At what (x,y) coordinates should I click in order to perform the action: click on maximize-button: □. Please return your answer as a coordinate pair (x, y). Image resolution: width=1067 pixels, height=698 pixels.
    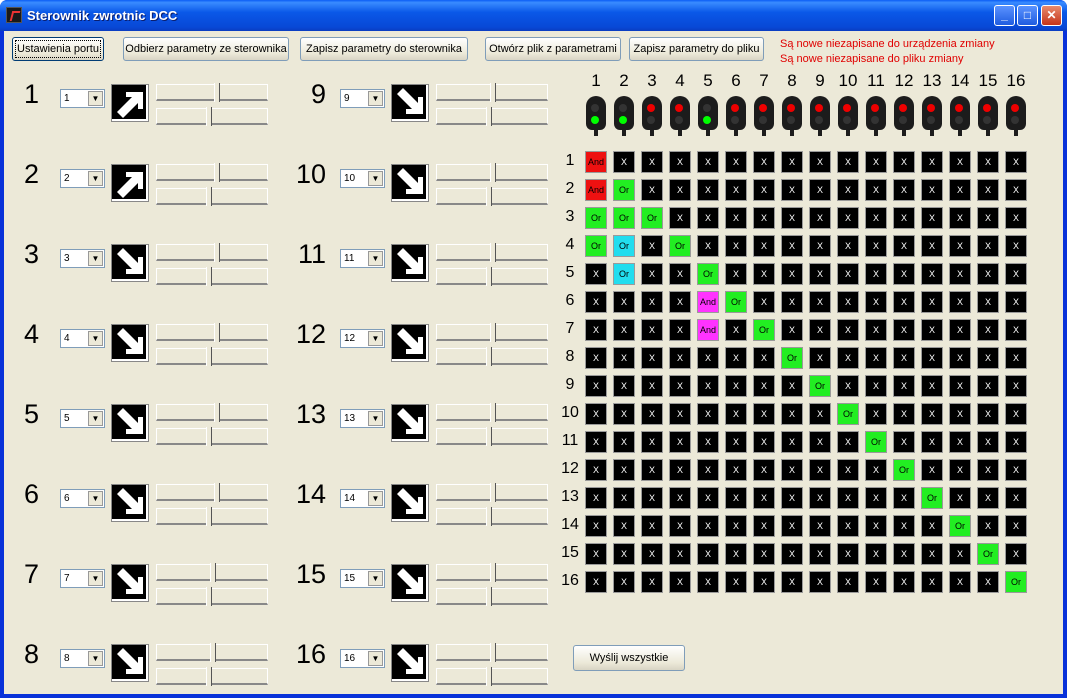
    Looking at the image, I should click on (1027, 15).